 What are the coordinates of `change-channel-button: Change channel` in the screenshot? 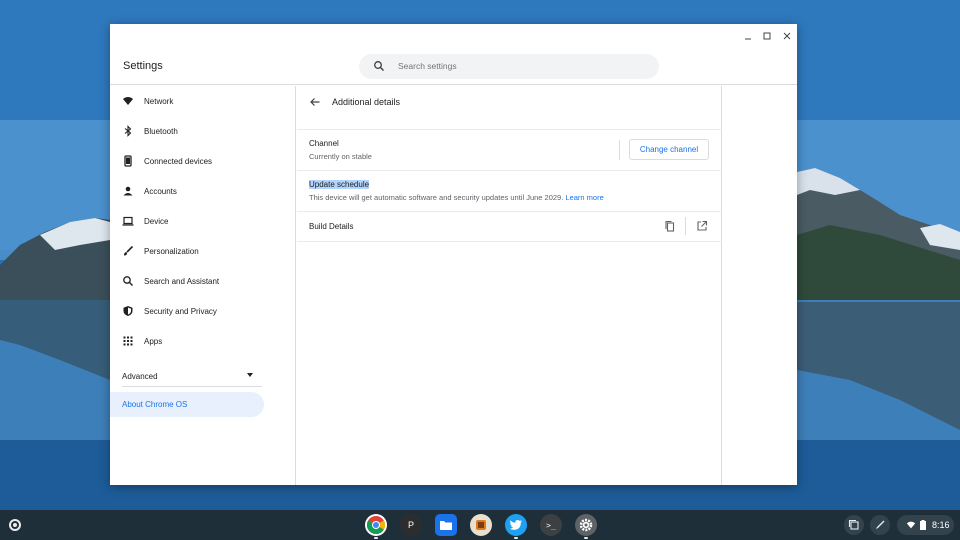 It's located at (669, 149).